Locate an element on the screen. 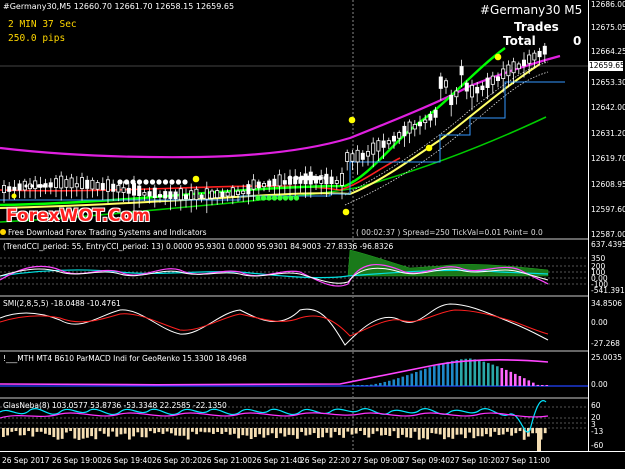  glasneba-level: 60 is located at coordinates (596, 405).